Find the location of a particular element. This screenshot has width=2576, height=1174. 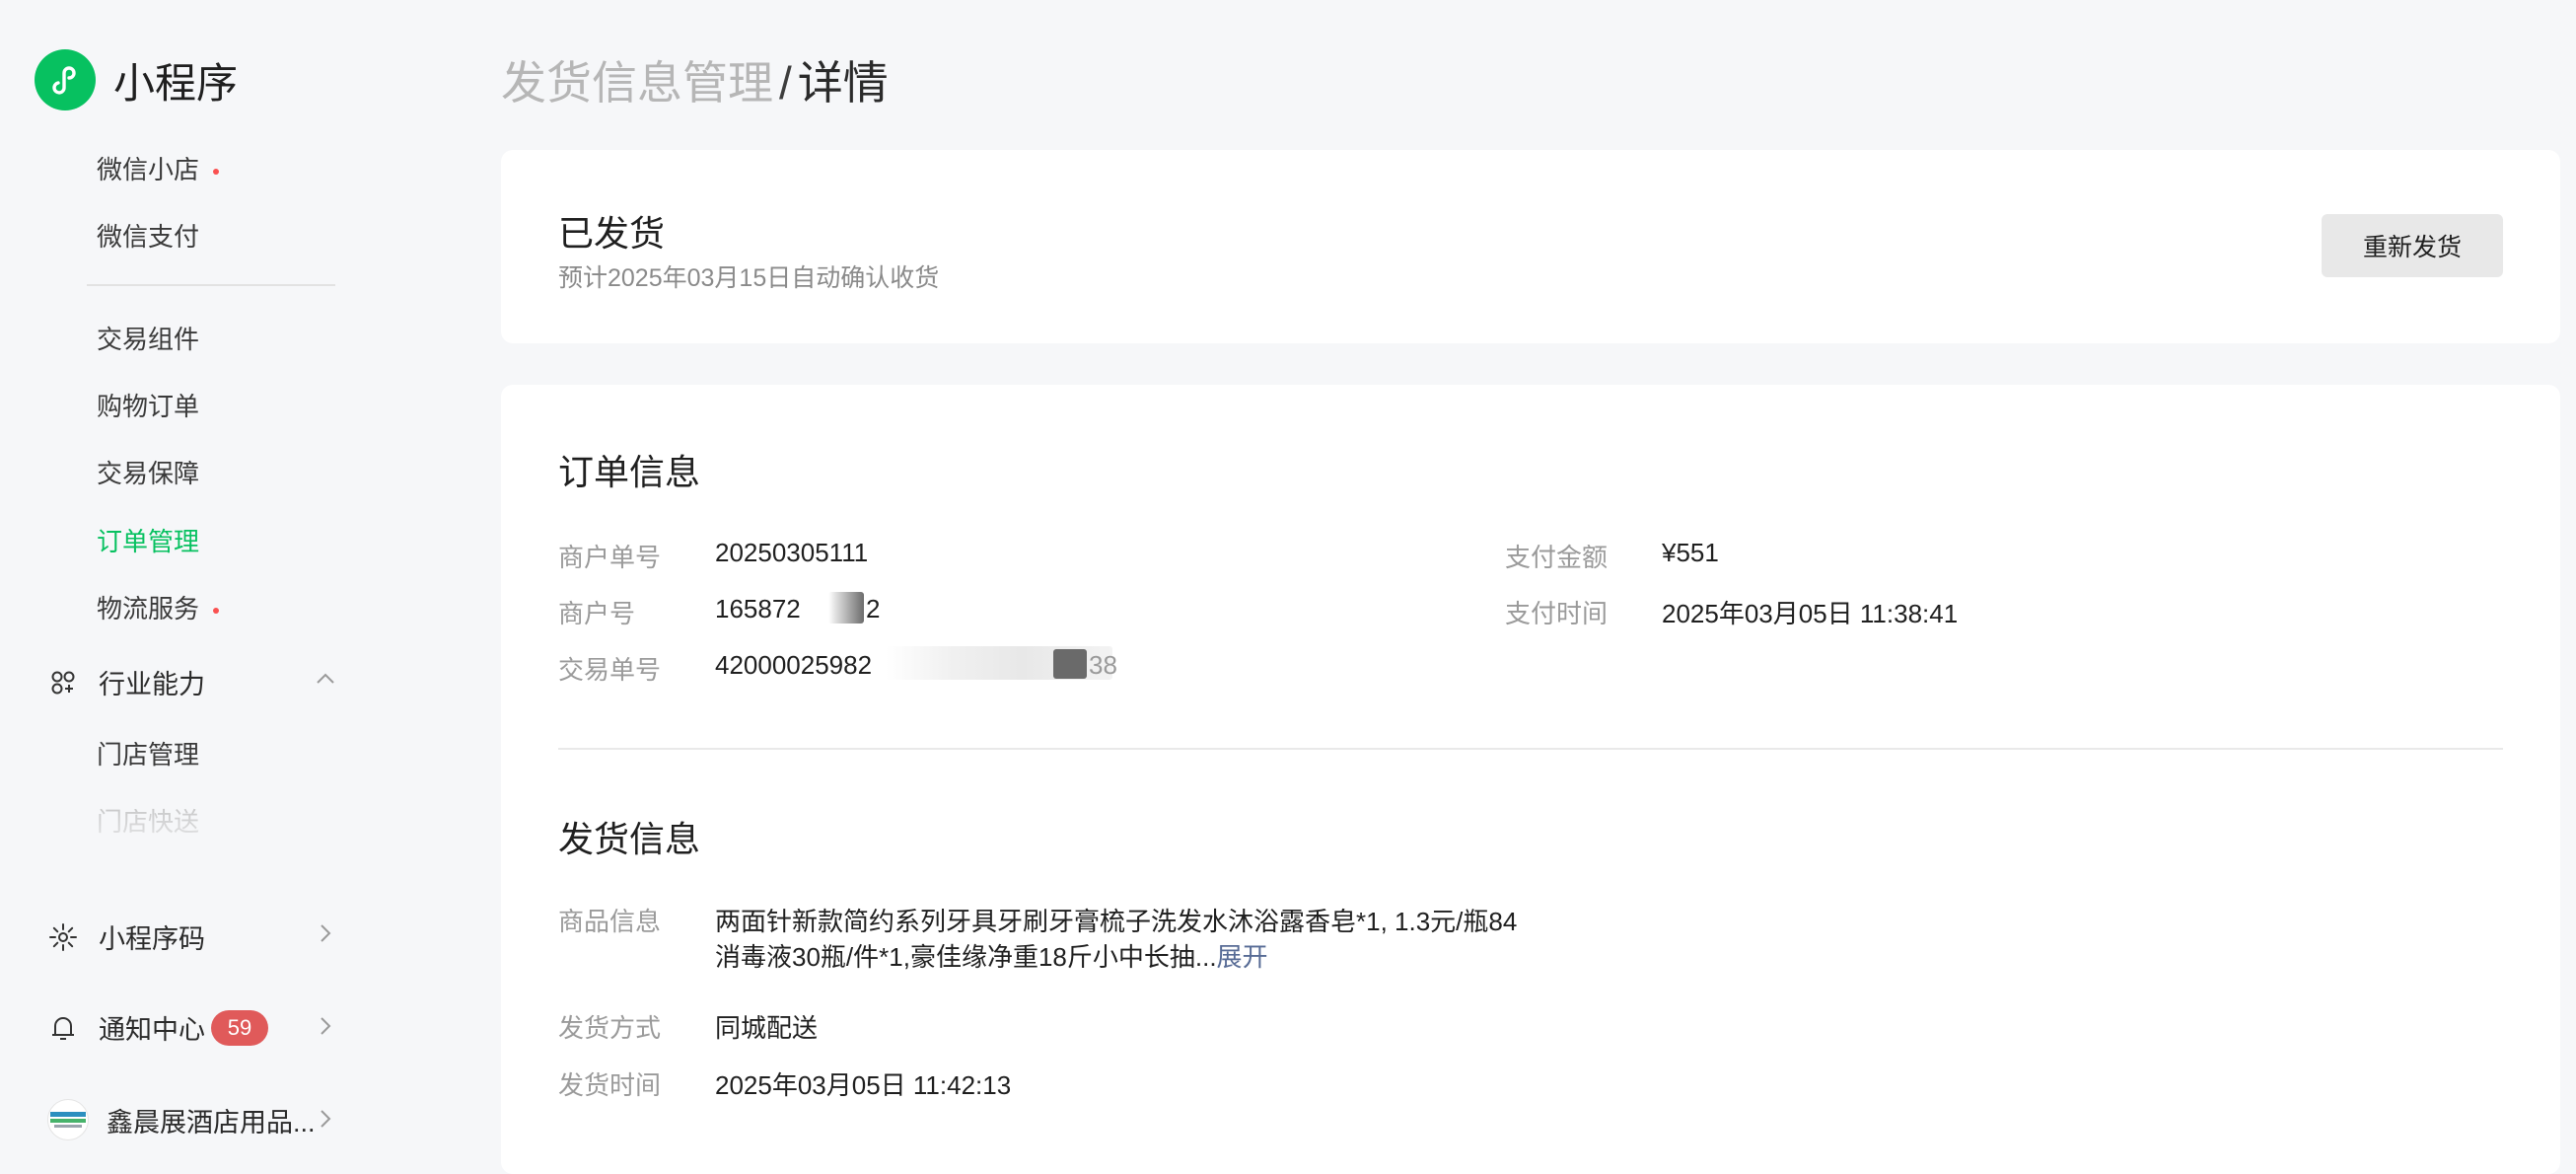

brand-title: 小程序 is located at coordinates (176, 83).